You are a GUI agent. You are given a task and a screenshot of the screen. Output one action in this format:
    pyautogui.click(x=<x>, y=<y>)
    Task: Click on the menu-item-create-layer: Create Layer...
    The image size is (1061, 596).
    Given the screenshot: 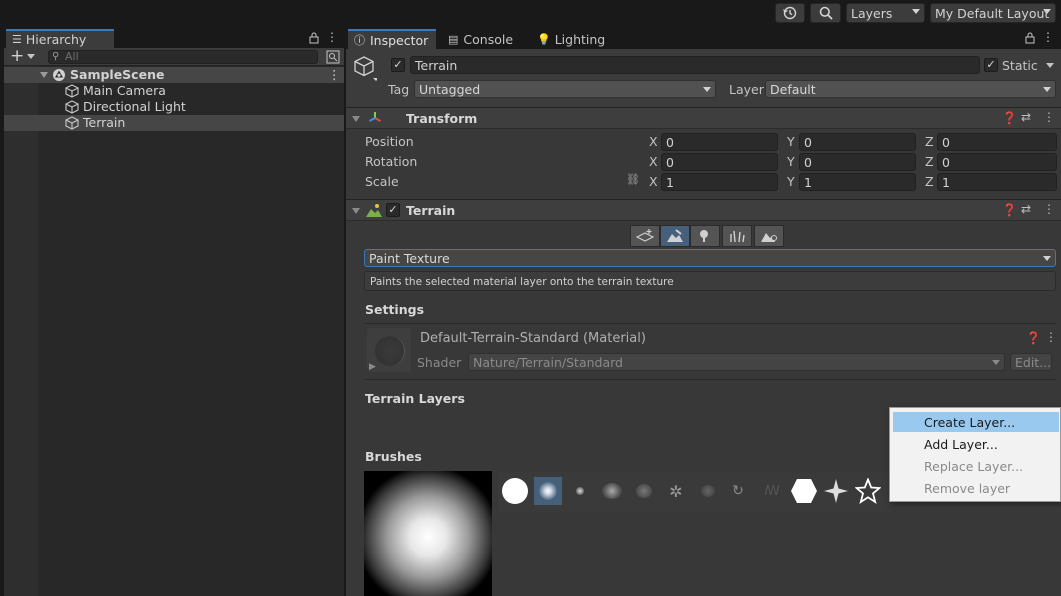 What is the action you would take?
    pyautogui.click(x=976, y=422)
    